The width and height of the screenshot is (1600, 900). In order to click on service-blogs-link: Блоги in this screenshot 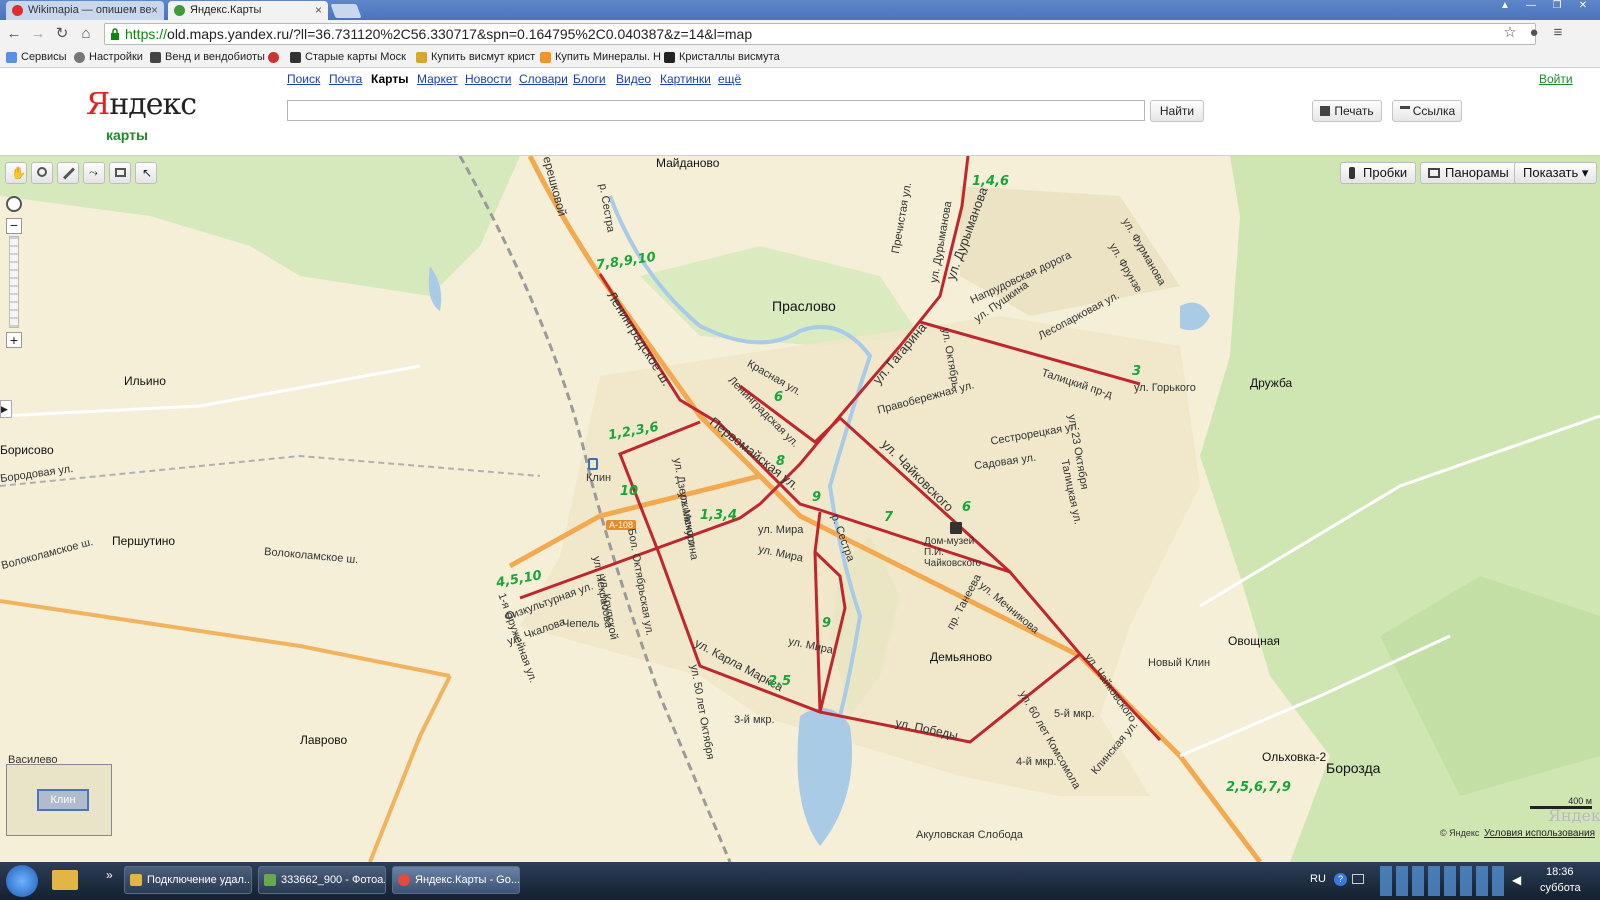, I will do `click(589, 79)`.